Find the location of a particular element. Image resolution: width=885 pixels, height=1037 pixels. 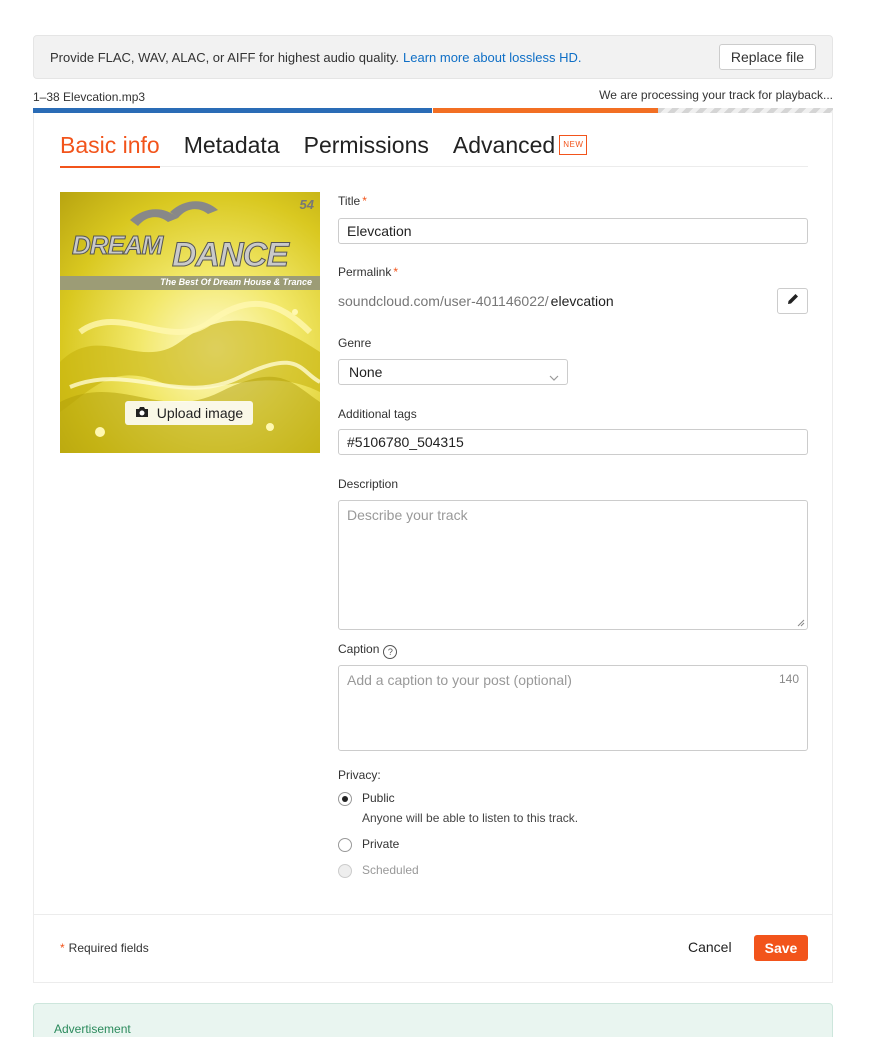

permalink-slug: elevcation is located at coordinates (582, 301).